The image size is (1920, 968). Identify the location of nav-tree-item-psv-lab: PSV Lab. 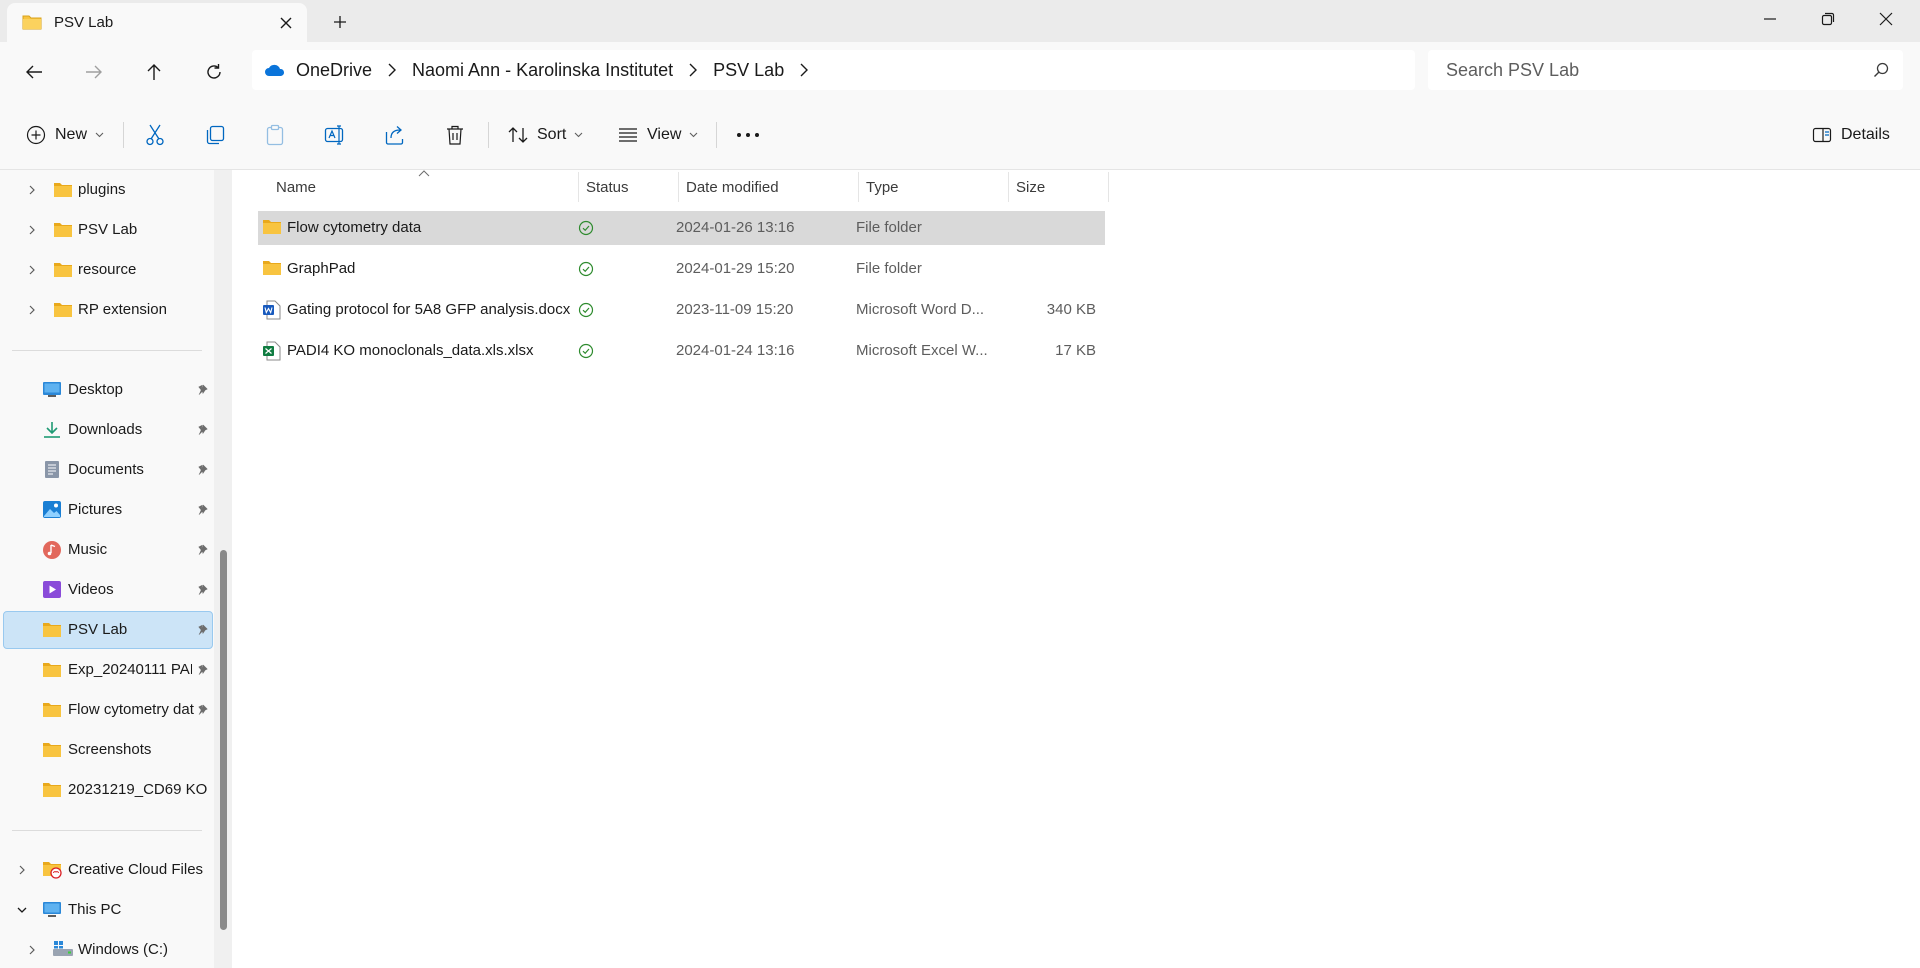
(106, 230).